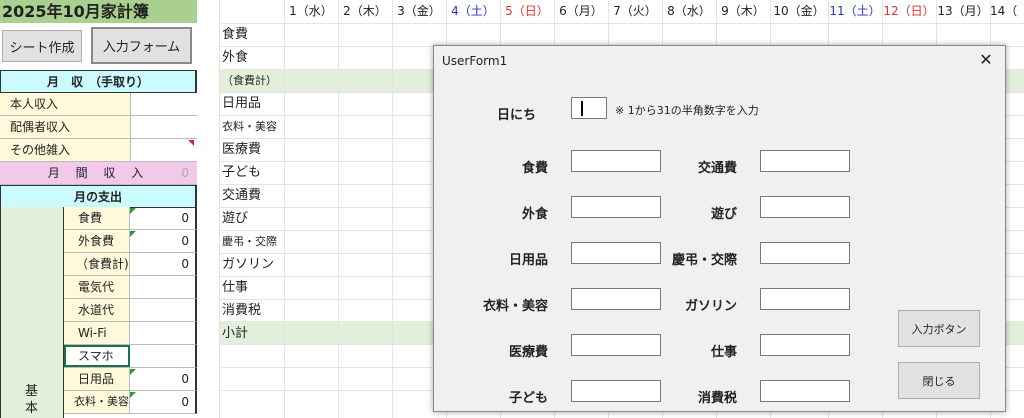  Describe the element at coordinates (1007, 11) in the screenshot. I see `day-header: 14（` at that location.